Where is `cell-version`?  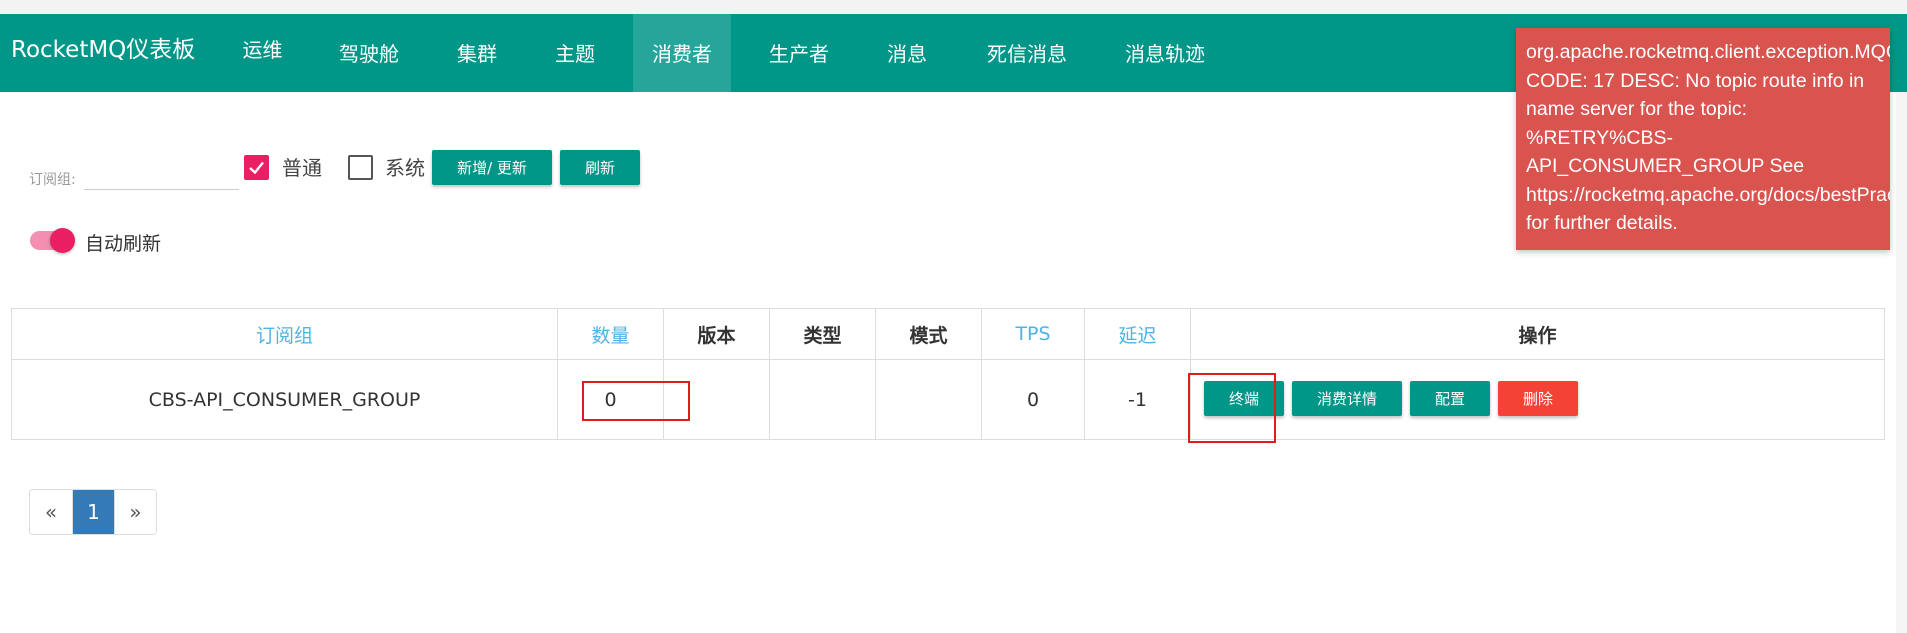 cell-version is located at coordinates (716, 399).